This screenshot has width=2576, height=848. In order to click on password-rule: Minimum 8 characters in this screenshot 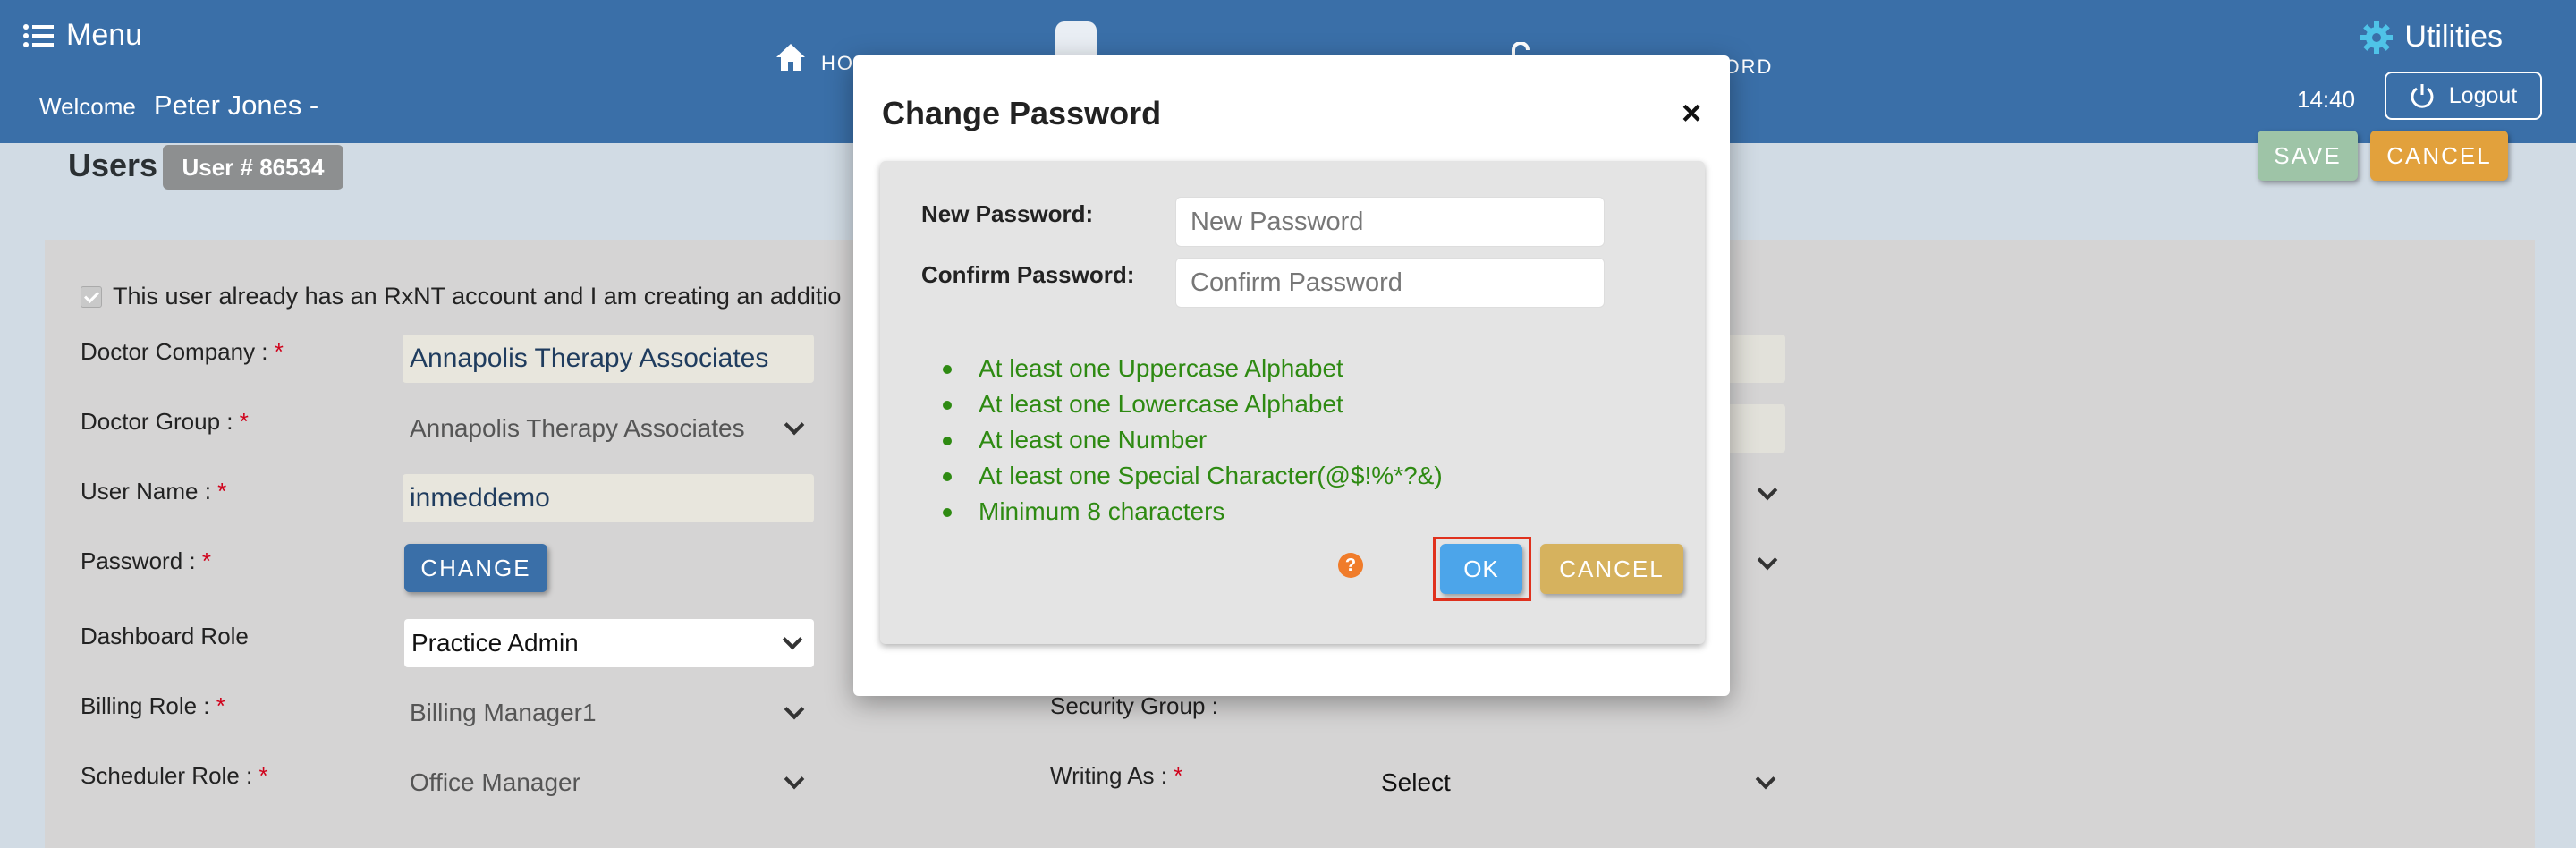, I will do `click(1193, 512)`.